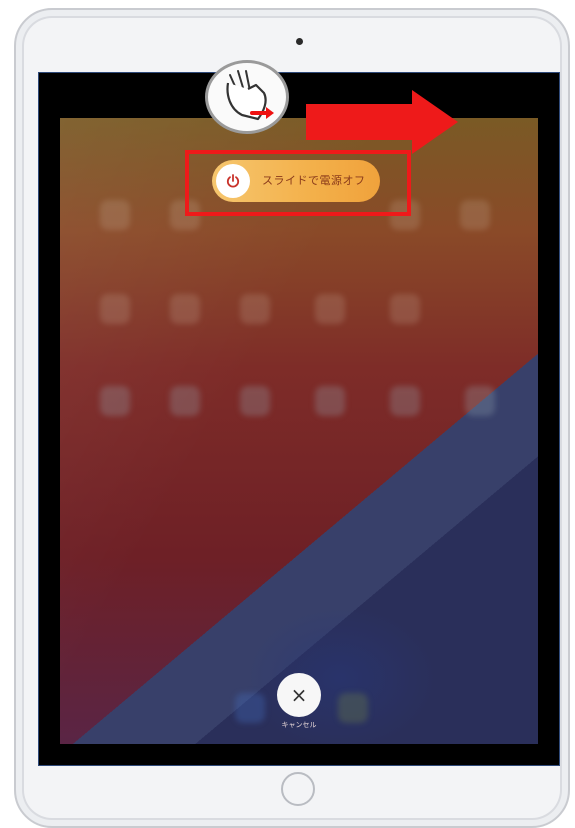  Describe the element at coordinates (299, 725) in the screenshot. I see `cancel-label: キャンセル` at that location.